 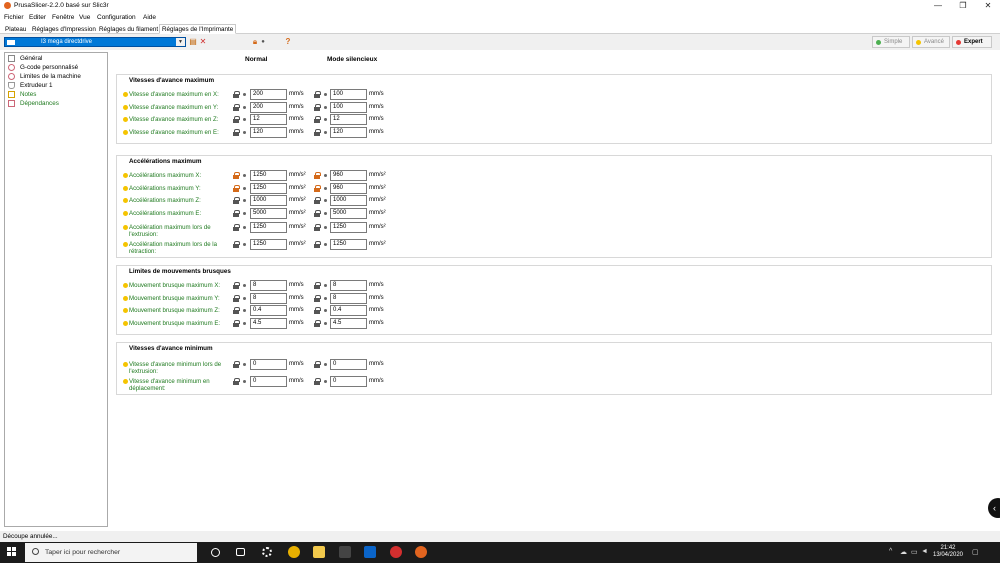 What do you see at coordinates (116, 17) in the screenshot?
I see `menu-configuration: Configuration` at bounding box center [116, 17].